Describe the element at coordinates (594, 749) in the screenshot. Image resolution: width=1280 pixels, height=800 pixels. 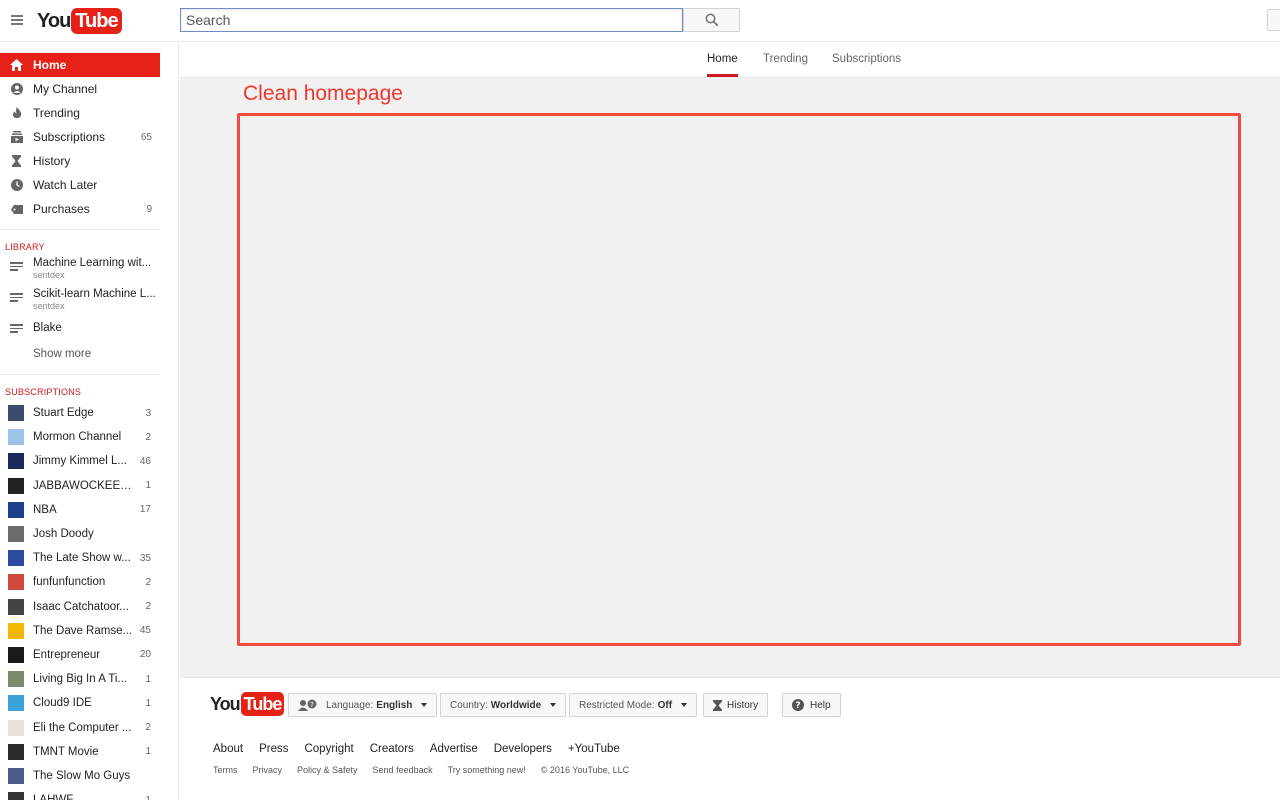
I see `footer-link: +YouTube` at that location.